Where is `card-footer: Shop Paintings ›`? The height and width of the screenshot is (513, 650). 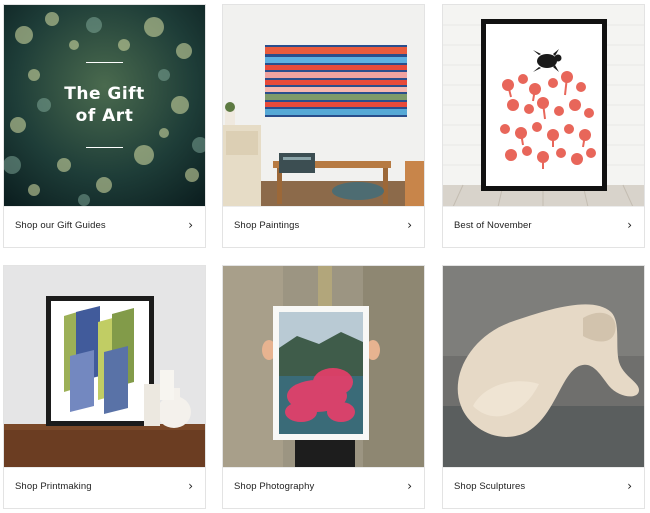 card-footer: Shop Paintings › is located at coordinates (323, 226).